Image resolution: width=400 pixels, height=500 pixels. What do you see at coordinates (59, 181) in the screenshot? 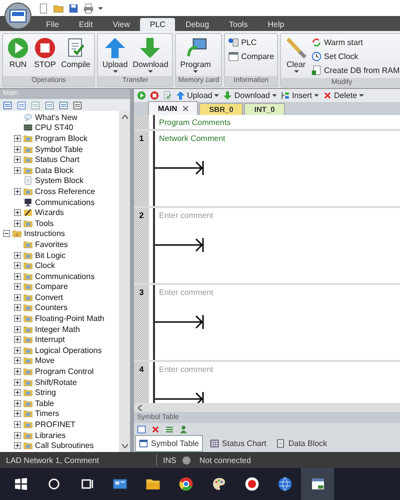
I see `tree-item: System Block` at bounding box center [59, 181].